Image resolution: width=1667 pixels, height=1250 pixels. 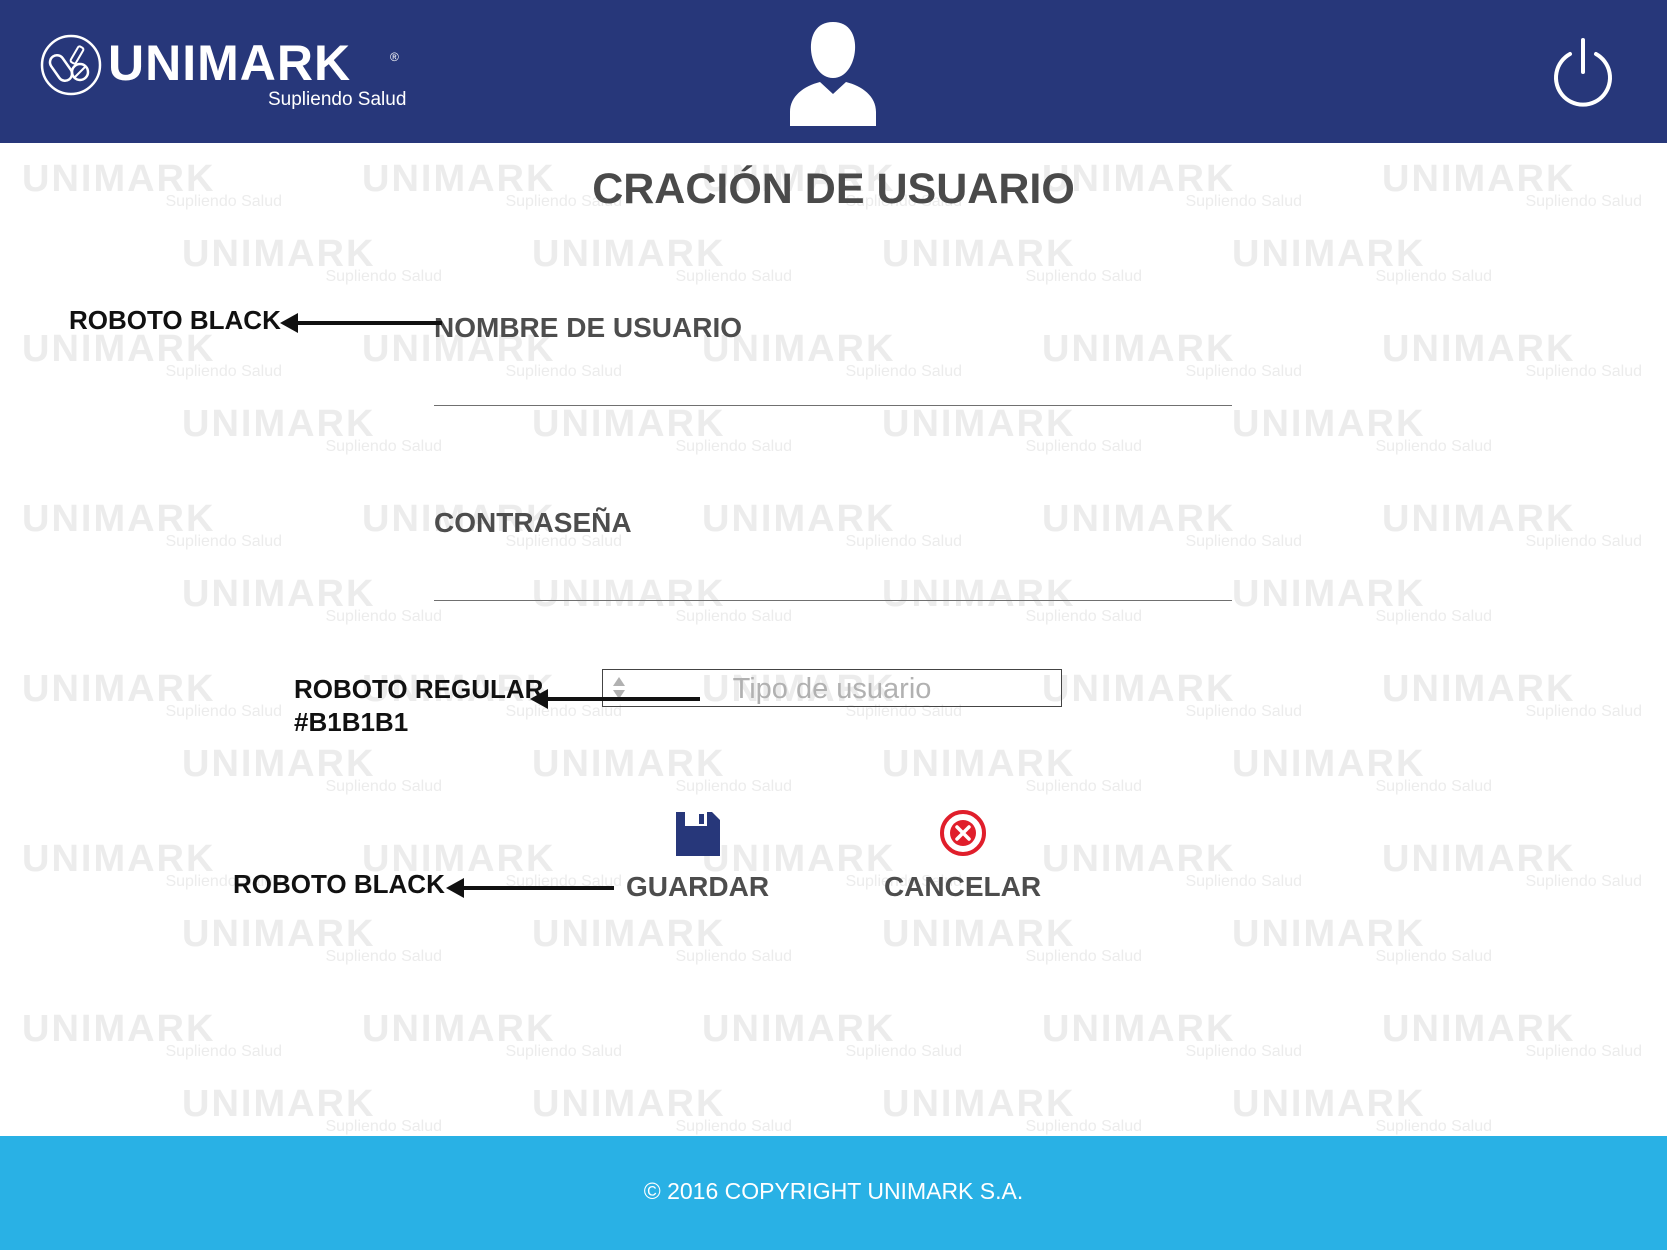 What do you see at coordinates (697, 886) in the screenshot?
I see `save-label: GUARDAR` at bounding box center [697, 886].